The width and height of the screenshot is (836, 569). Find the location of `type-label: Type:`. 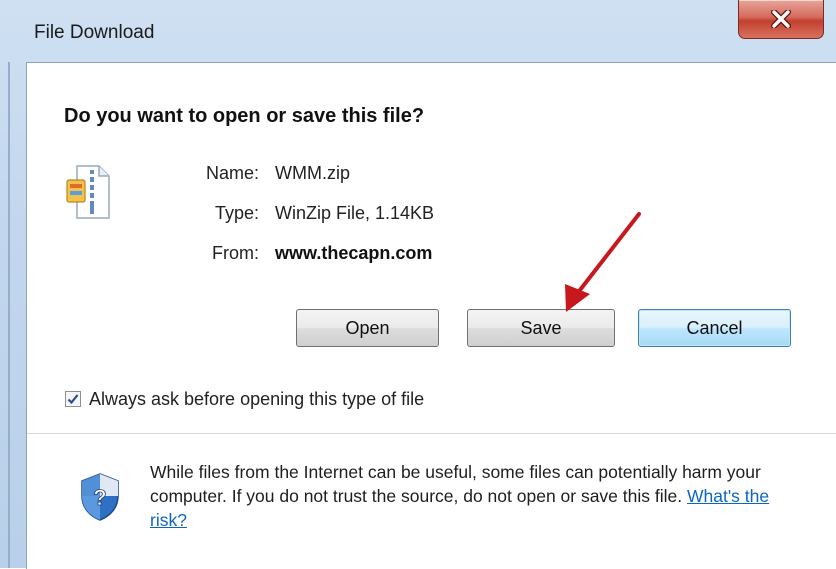

type-label: Type: is located at coordinates (236, 213).